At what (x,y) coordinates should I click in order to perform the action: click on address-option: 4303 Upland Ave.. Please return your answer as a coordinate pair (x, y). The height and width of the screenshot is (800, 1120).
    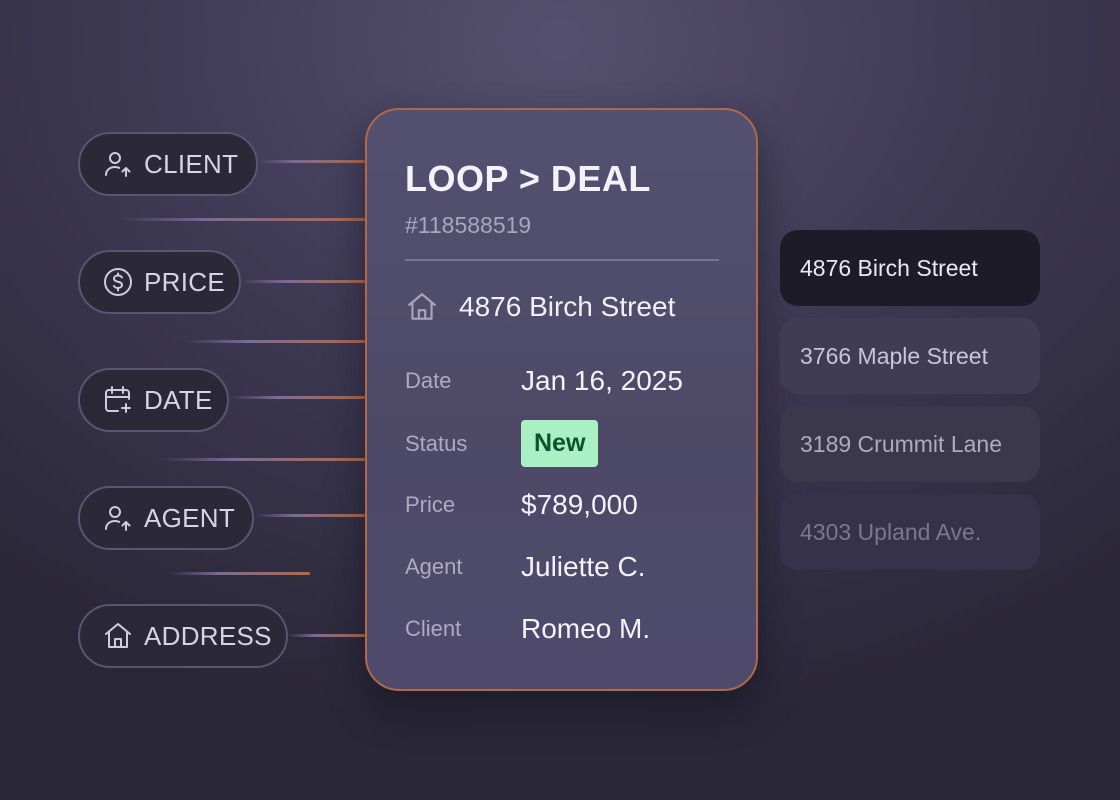
    Looking at the image, I should click on (910, 532).